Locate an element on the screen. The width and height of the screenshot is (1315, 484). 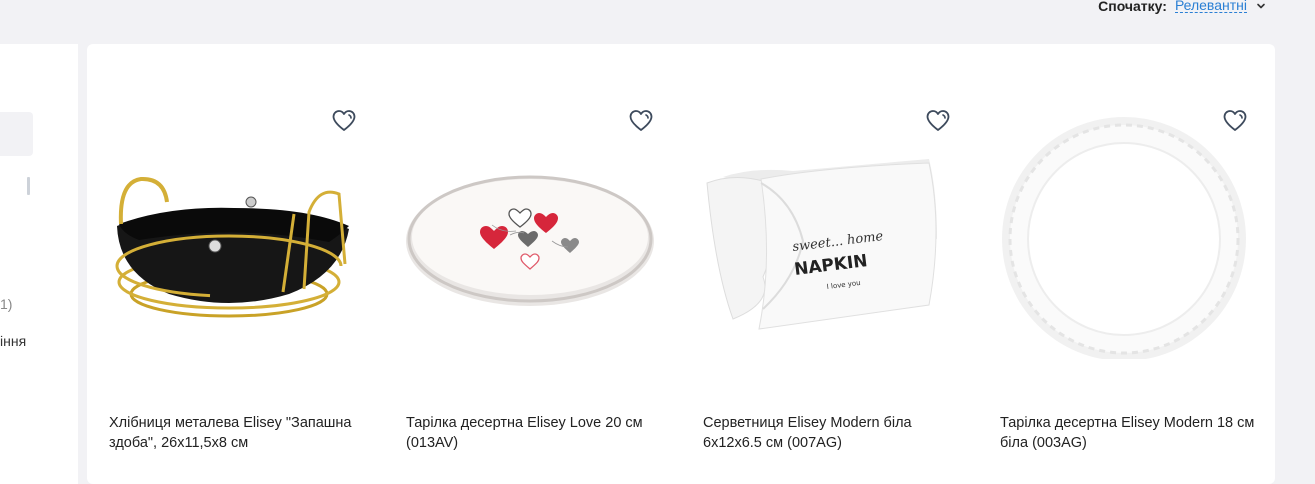
white-plate-image is located at coordinates (1124, 238).